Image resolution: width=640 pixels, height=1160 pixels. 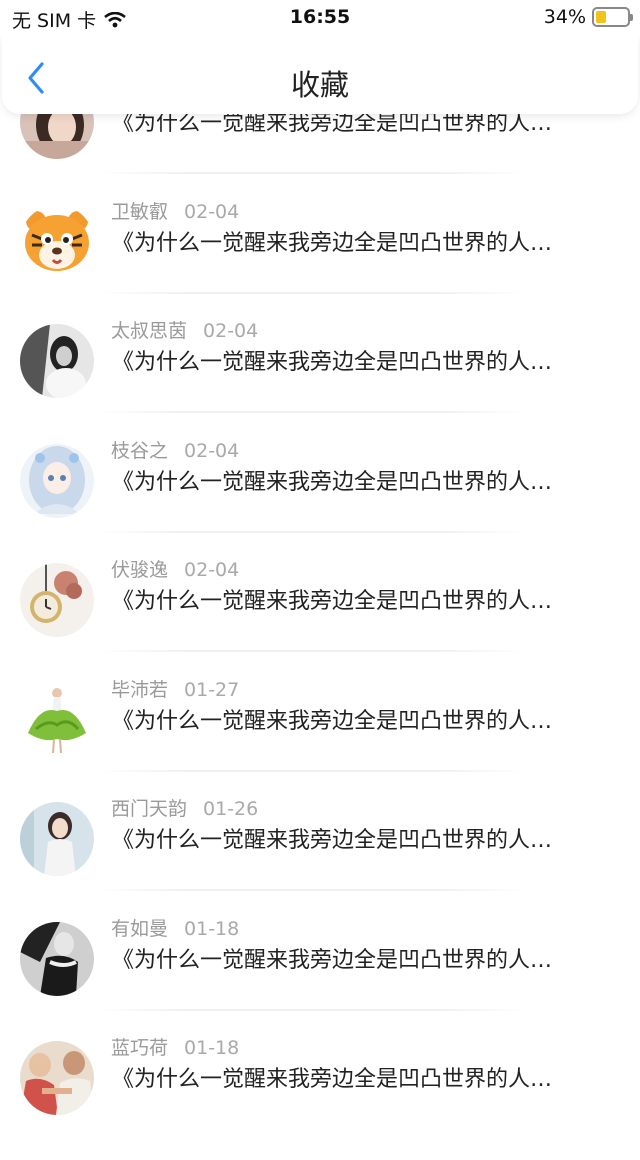 I want to click on author-name: 伏骏逸, so click(x=140, y=570).